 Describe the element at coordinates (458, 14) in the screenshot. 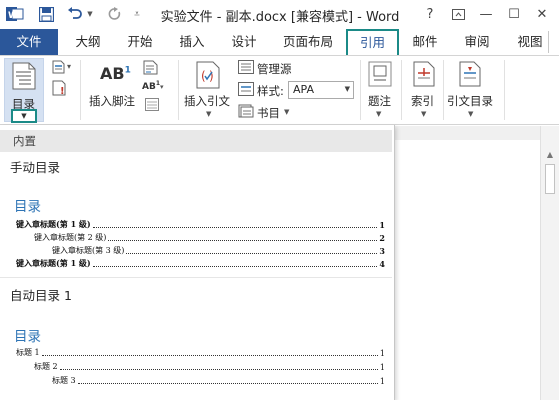

I see `ribbon-display-options-button` at that location.